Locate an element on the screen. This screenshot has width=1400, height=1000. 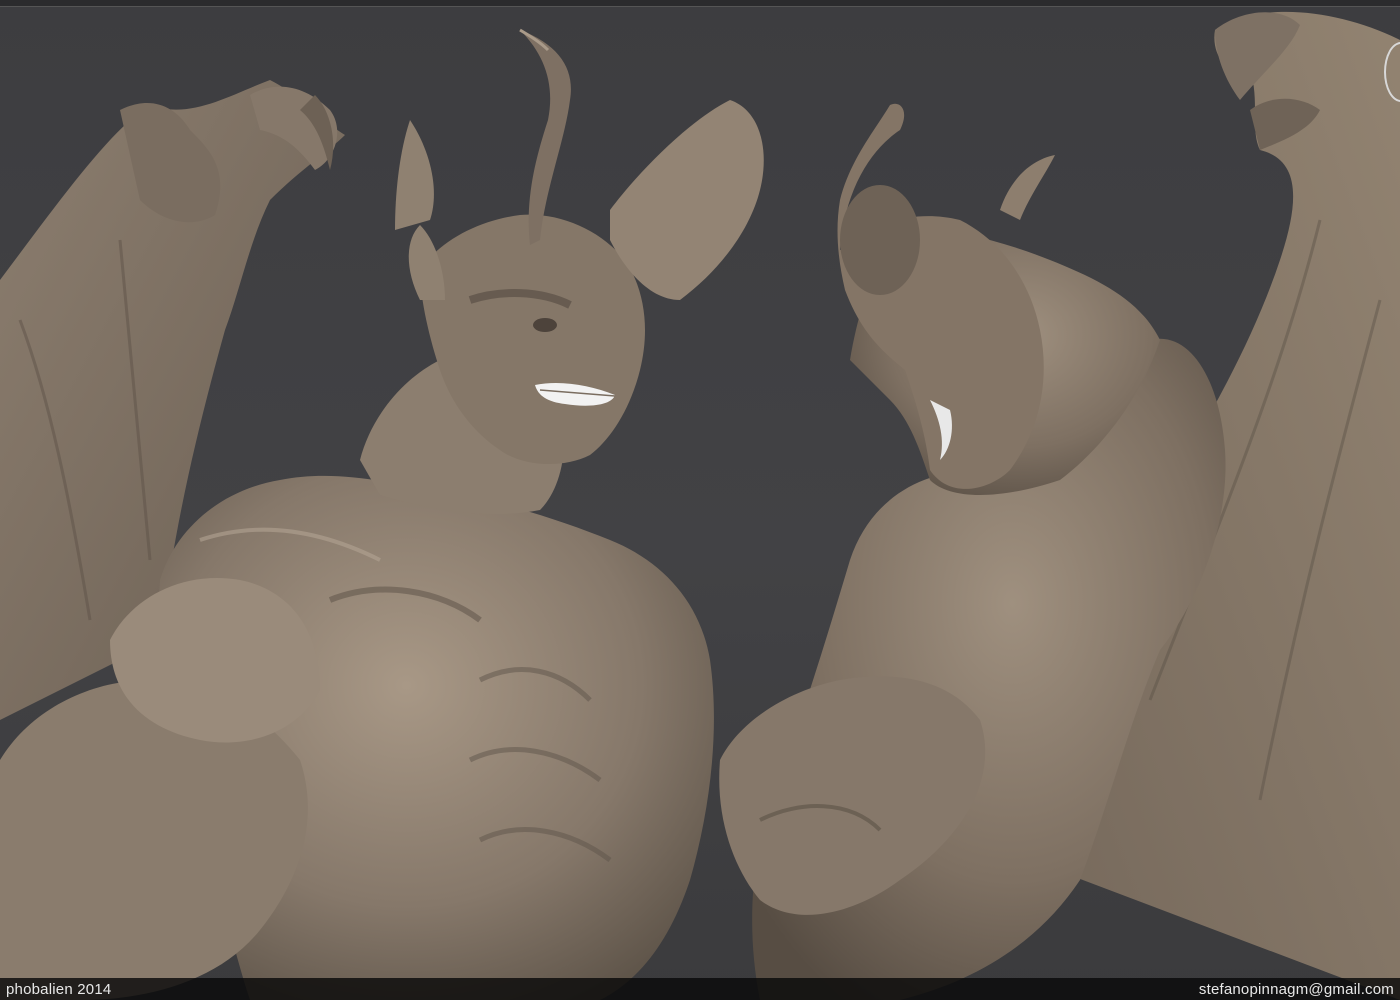
footer-bar is located at coordinates (700, 989).